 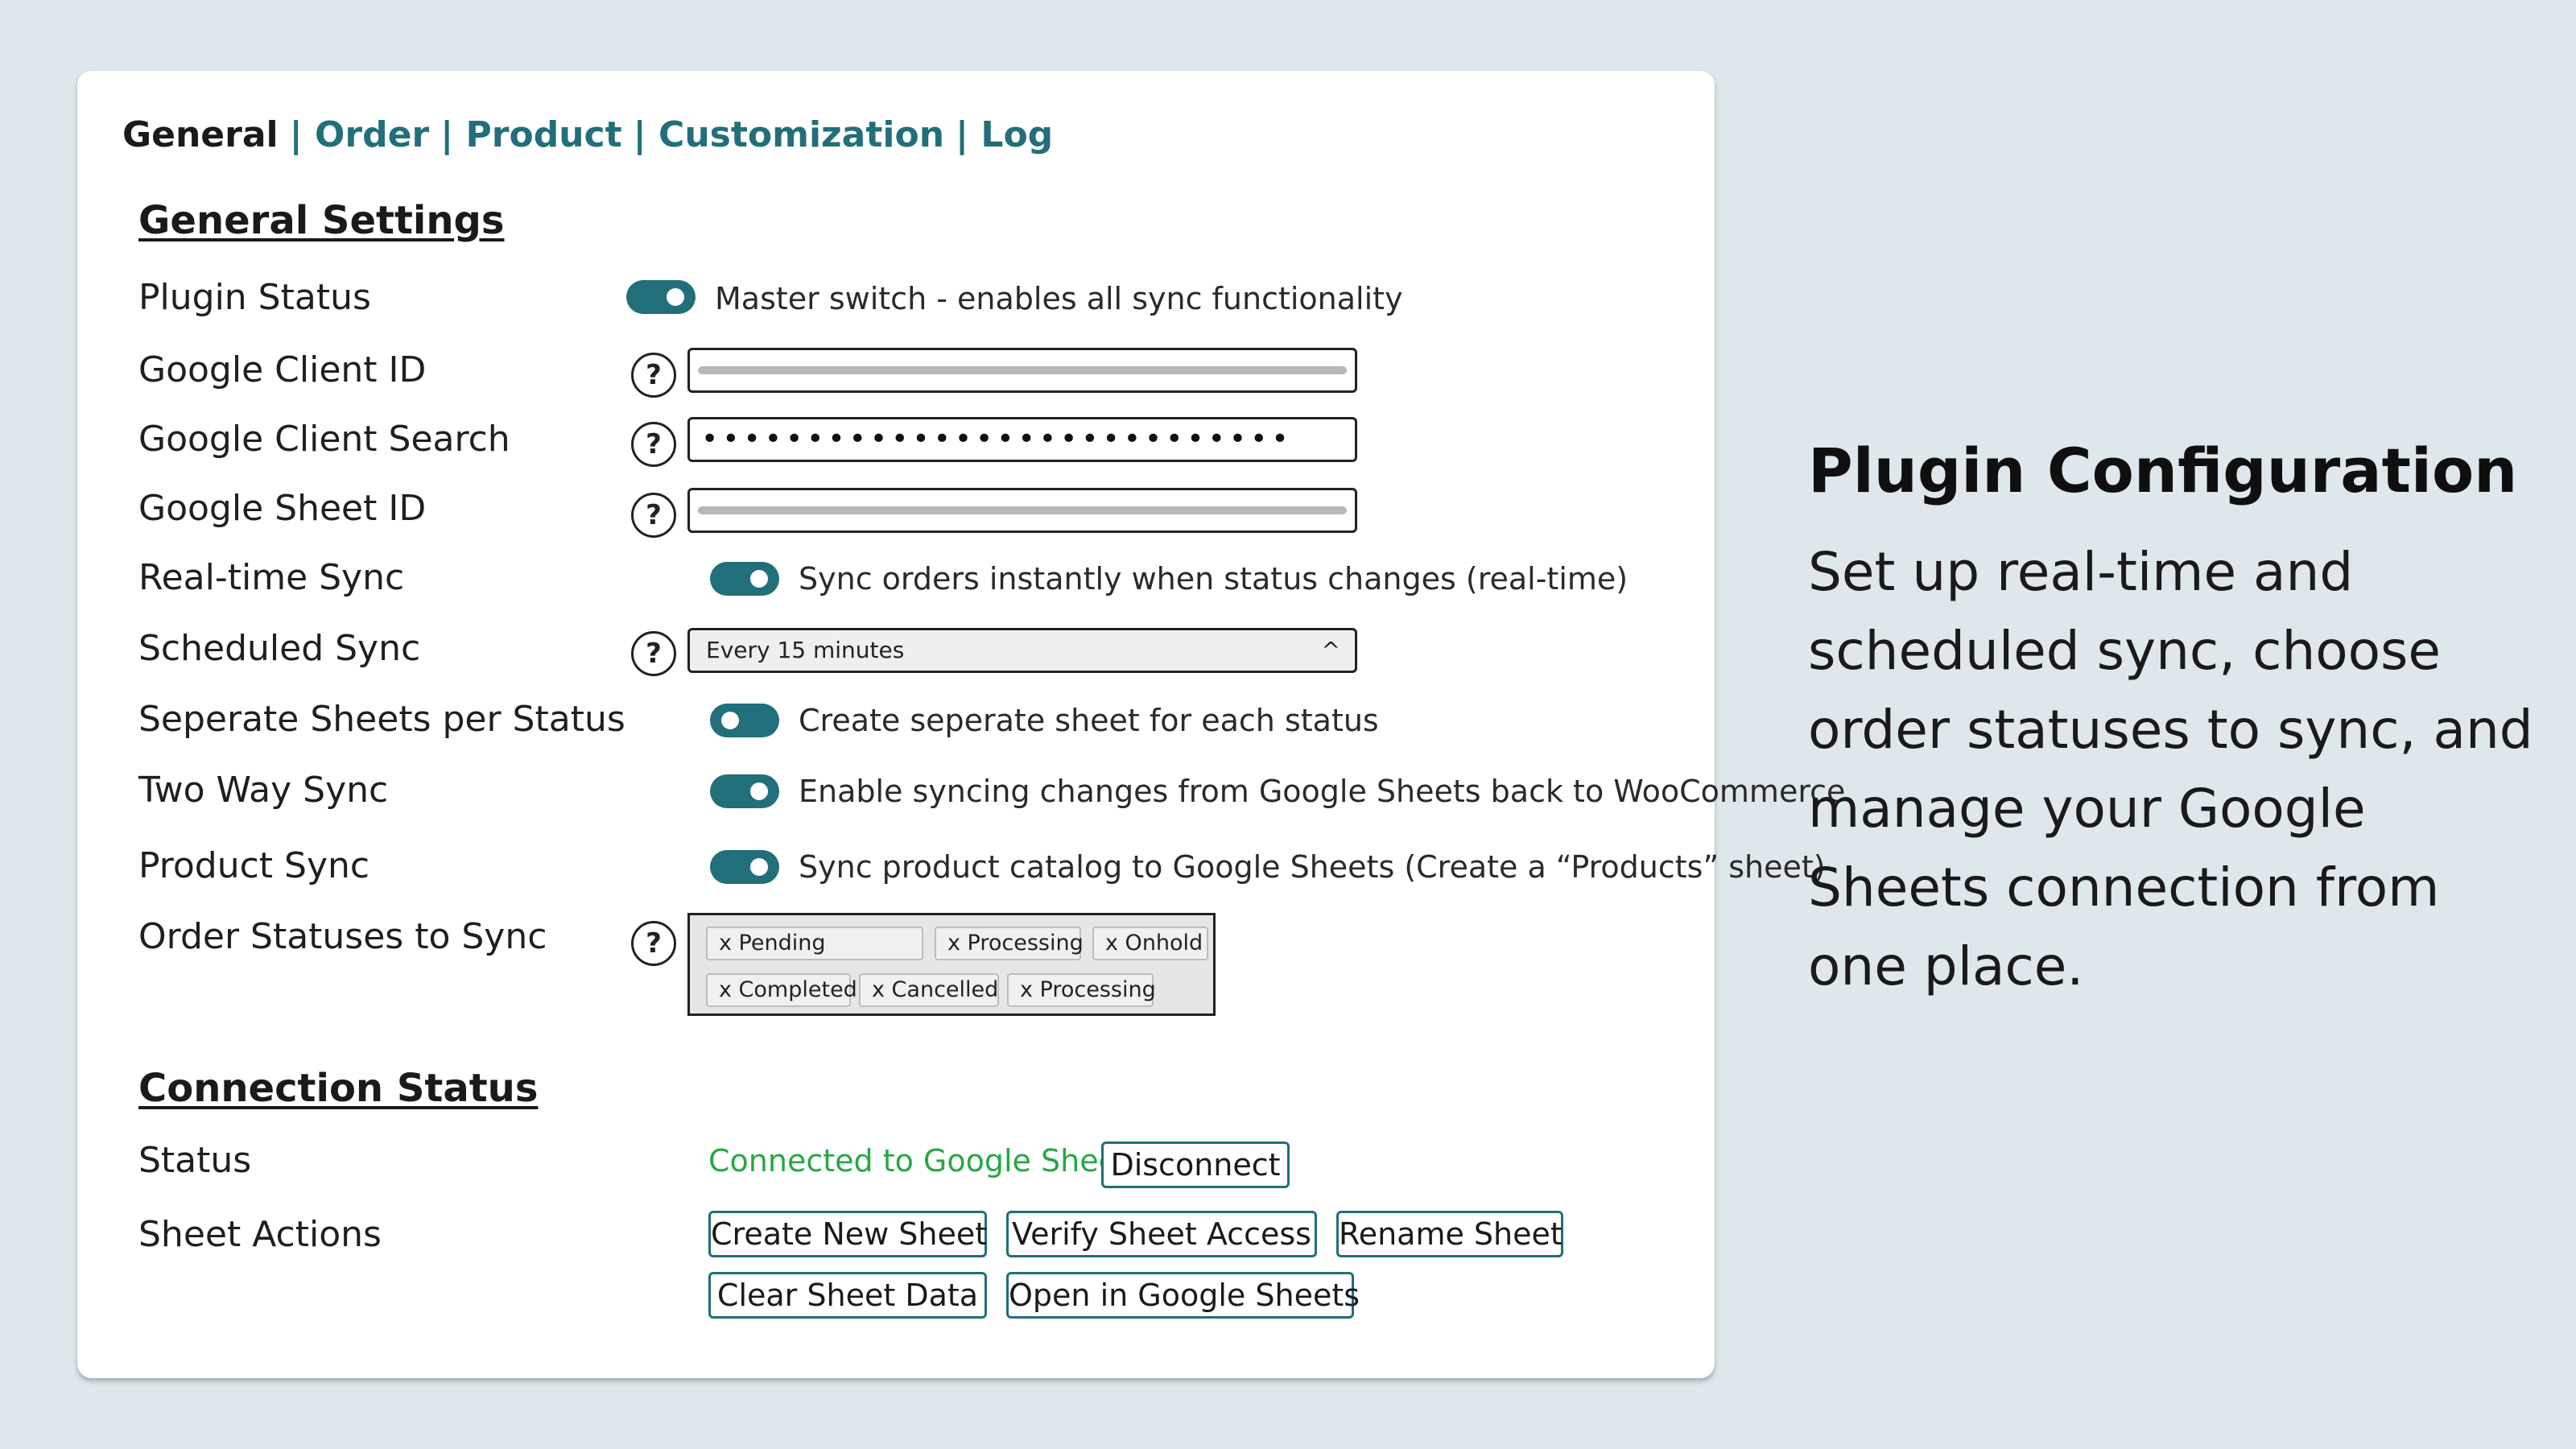 What do you see at coordinates (195, 1160) in the screenshot?
I see `status-label: Status` at bounding box center [195, 1160].